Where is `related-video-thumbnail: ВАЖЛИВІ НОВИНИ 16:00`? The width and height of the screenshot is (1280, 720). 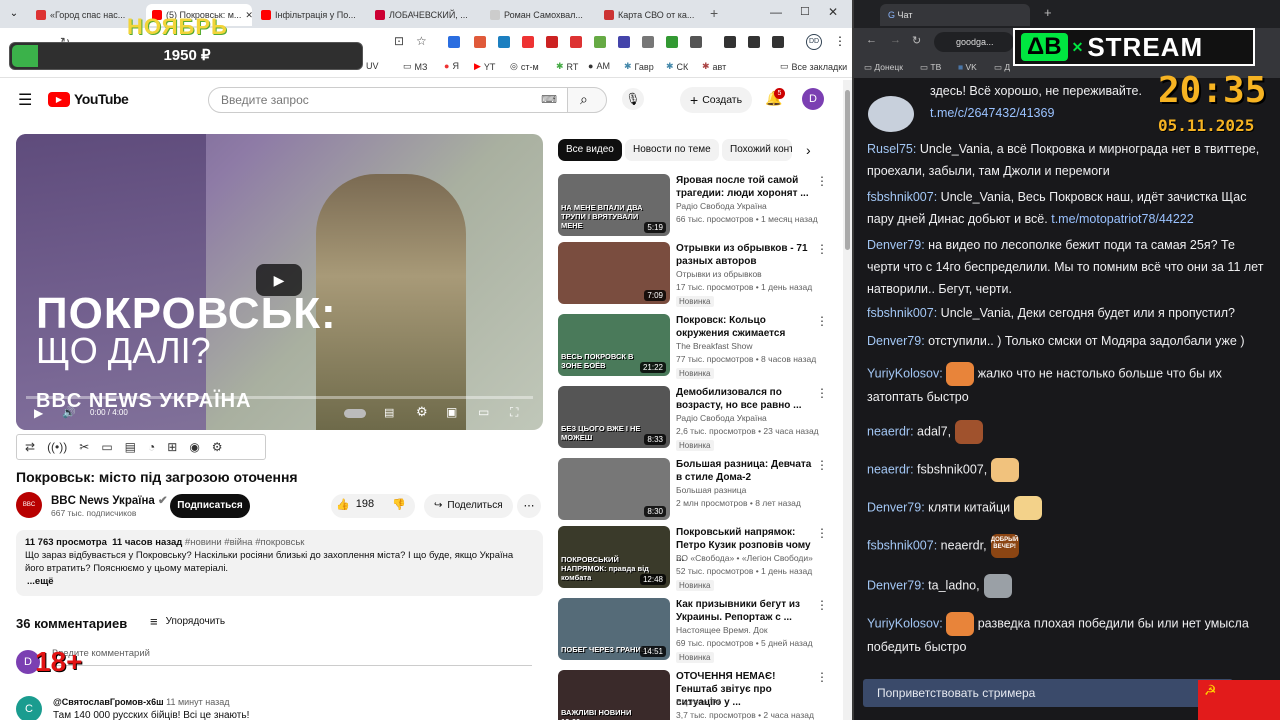 related-video-thumbnail: ВАЖЛИВІ НОВИНИ 16:00 is located at coordinates (614, 695).